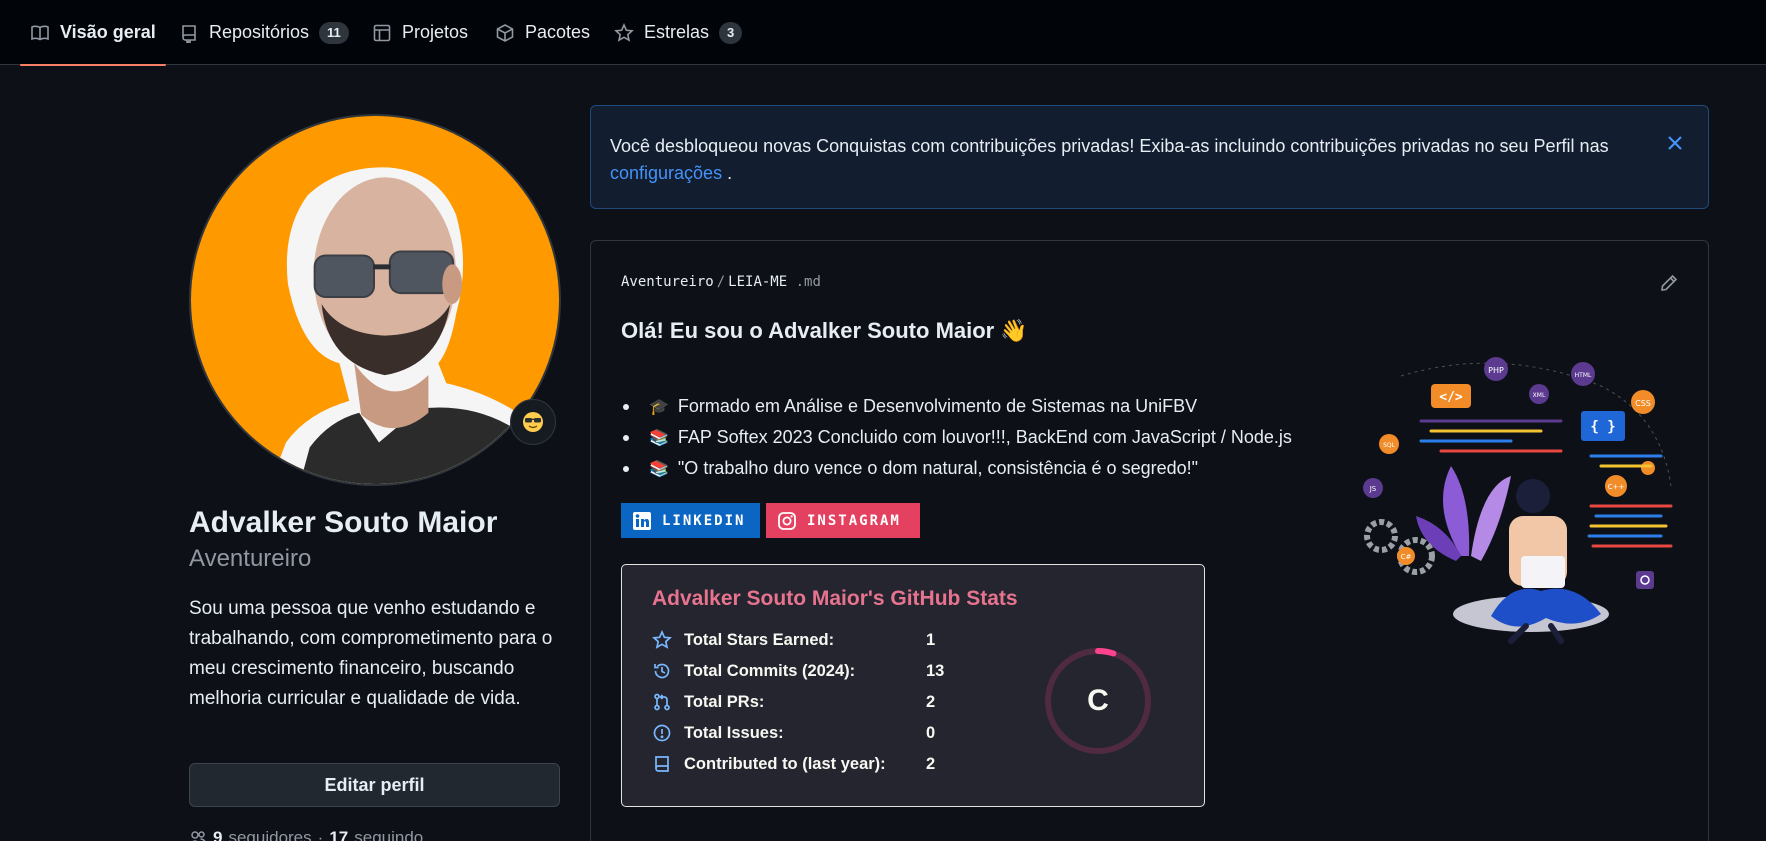  I want to click on readme-path: Aventureiro / LEIA-ME .md, so click(721, 282).